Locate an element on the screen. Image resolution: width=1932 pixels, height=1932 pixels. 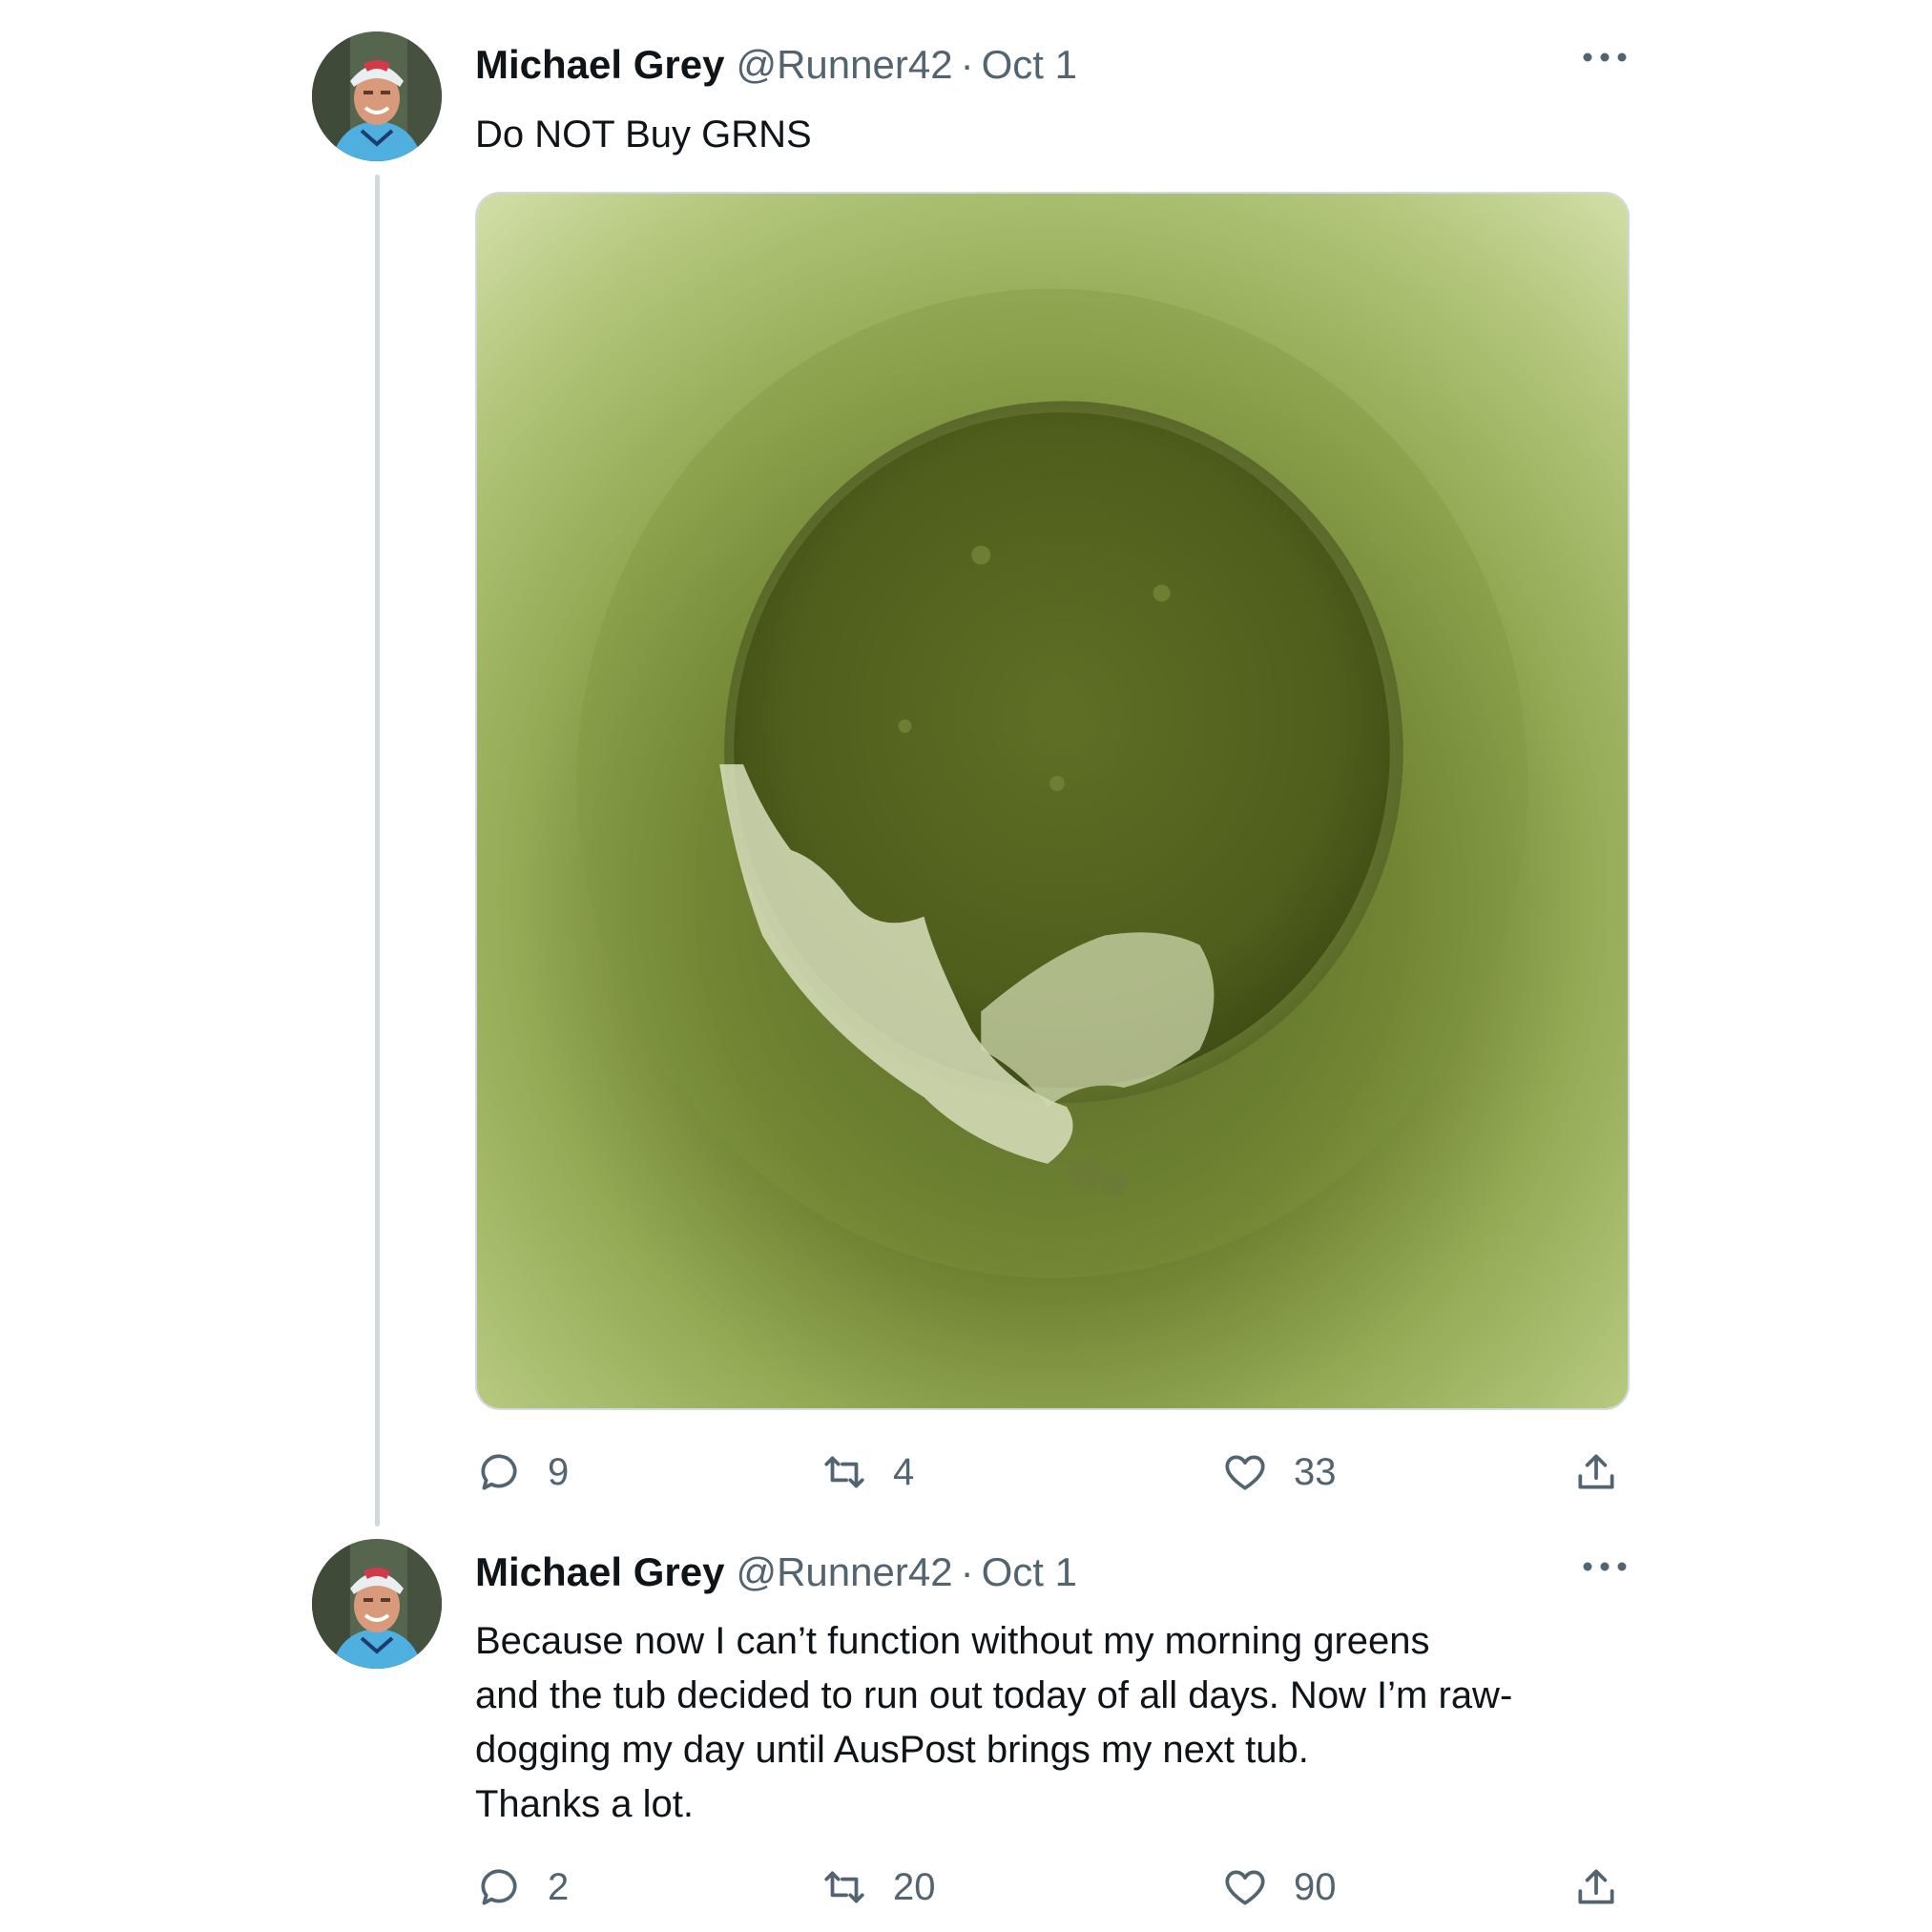
thread-connector-line is located at coordinates (377, 851).